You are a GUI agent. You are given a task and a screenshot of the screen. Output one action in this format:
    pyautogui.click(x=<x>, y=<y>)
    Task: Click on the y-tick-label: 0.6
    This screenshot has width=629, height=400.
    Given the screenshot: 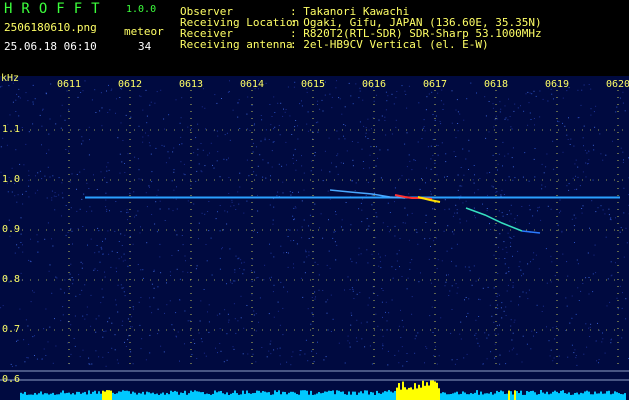 What is the action you would take?
    pyautogui.click(x=11, y=379)
    